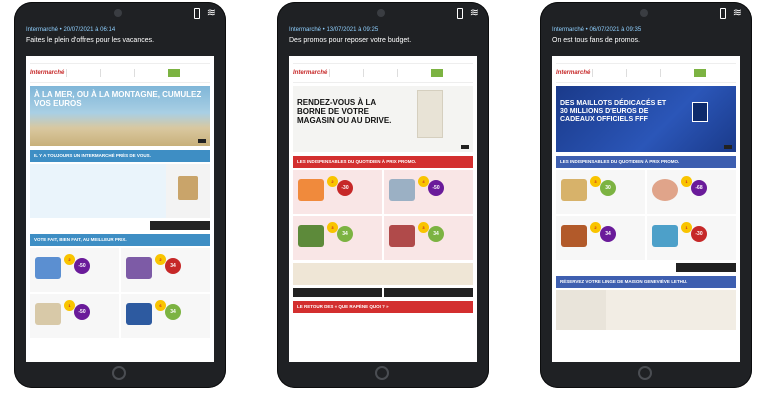 The height and width of the screenshot is (393, 769). I want to click on product-tile: 2 -30, so click(337, 192).